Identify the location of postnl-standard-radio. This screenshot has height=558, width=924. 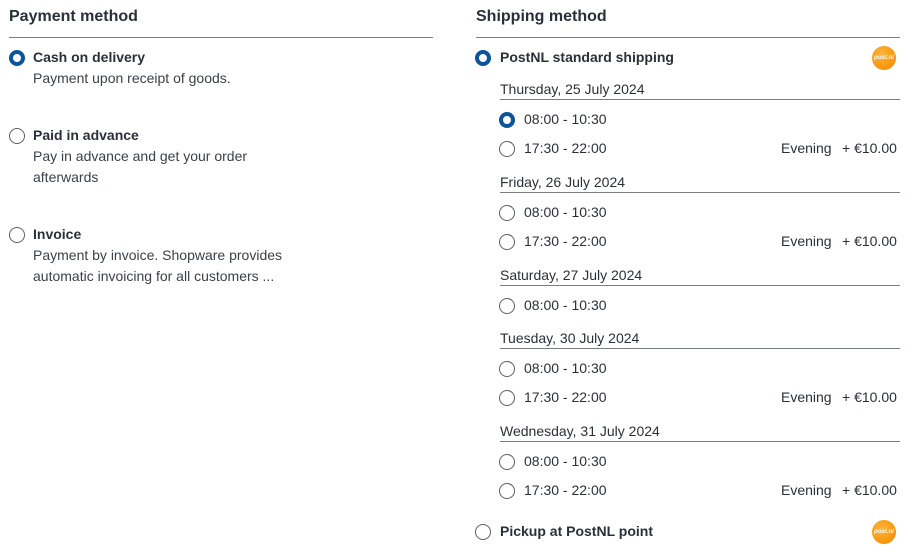
(483, 58).